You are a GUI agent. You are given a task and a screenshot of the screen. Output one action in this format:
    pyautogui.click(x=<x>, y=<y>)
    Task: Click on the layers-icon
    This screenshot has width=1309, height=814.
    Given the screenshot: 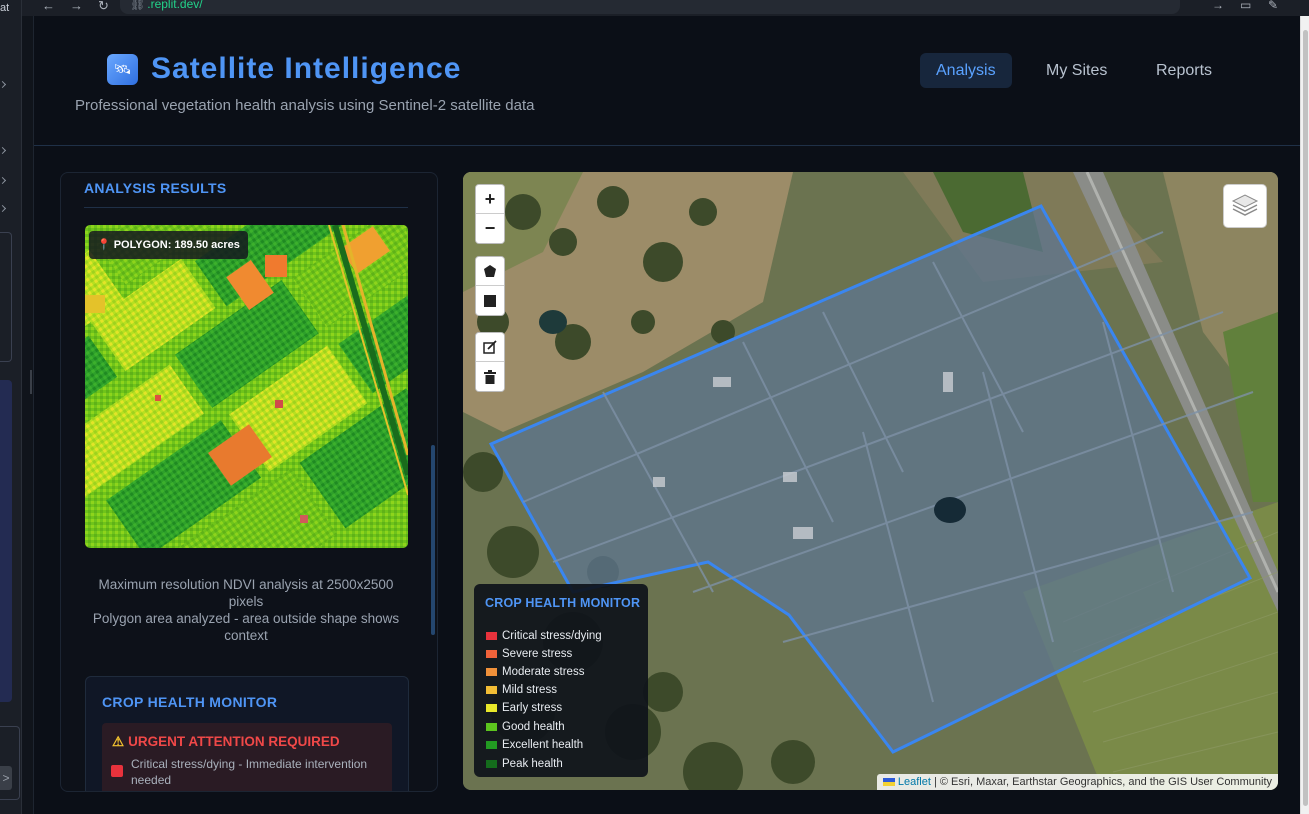 What is the action you would take?
    pyautogui.click(x=1245, y=205)
    